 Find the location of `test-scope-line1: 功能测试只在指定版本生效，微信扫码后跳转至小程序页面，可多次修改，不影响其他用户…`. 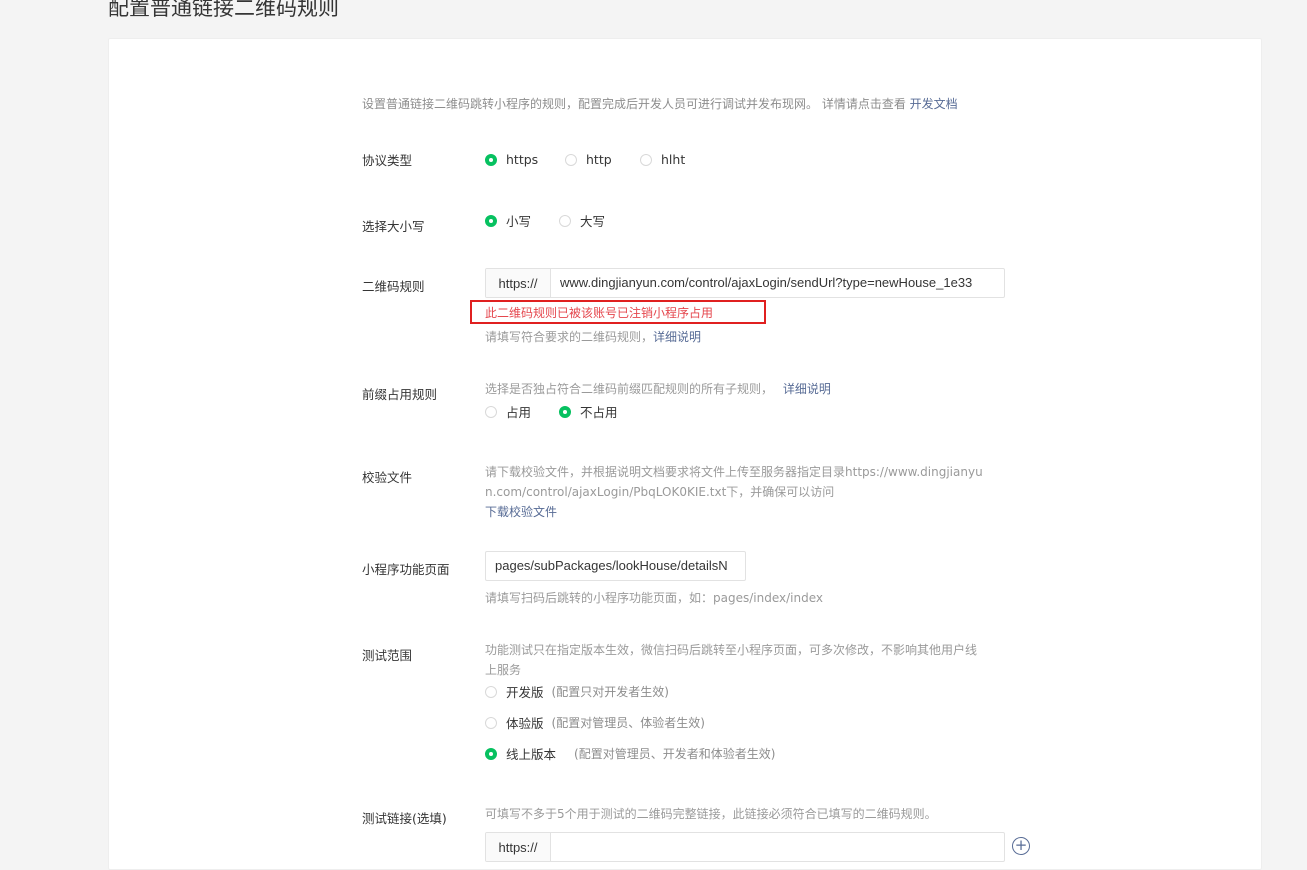

test-scope-line1: 功能测试只在指定版本生效，微信扫码后跳转至小程序页面，可多次修改，不影响其他用户… is located at coordinates (731, 650).